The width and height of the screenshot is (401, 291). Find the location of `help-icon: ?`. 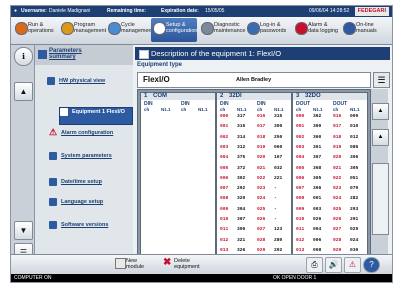

help-icon: ? is located at coordinates (371, 265).